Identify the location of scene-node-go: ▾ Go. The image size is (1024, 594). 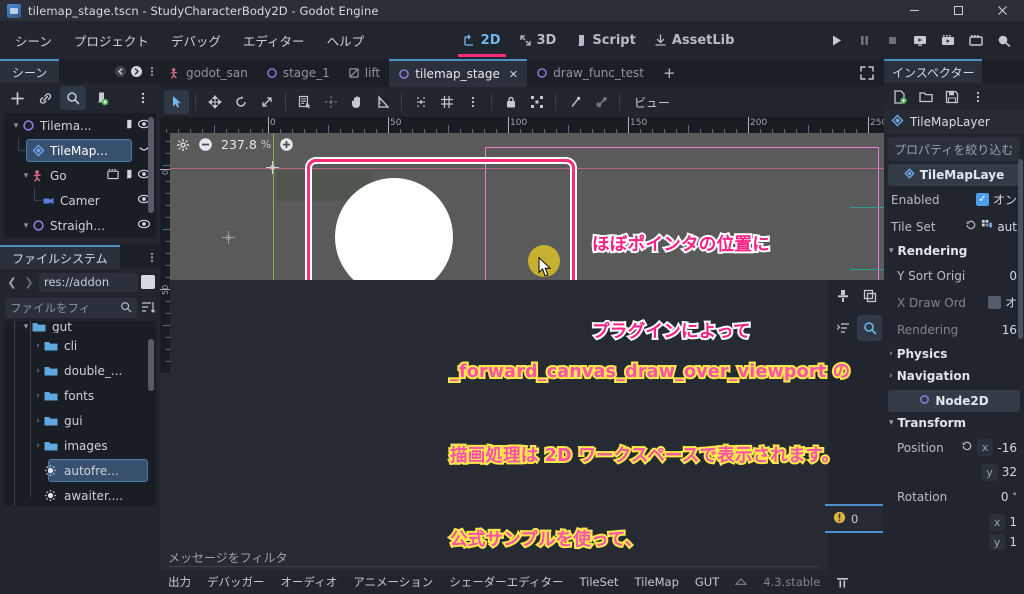
(80, 175).